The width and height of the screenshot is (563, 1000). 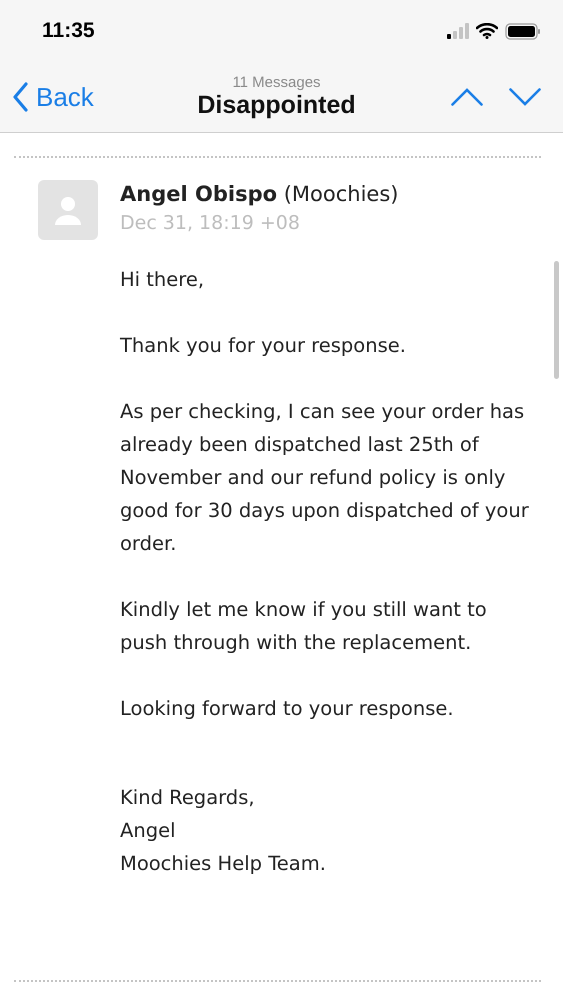 I want to click on chevron-down-icon, so click(x=525, y=97).